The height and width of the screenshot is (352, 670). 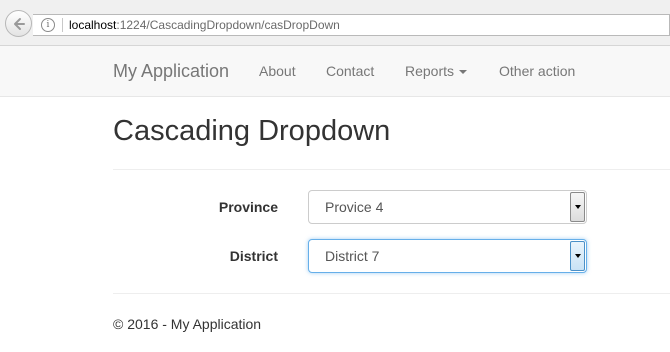 What do you see at coordinates (171, 71) in the screenshot?
I see `navbar-brand: My Application` at bounding box center [171, 71].